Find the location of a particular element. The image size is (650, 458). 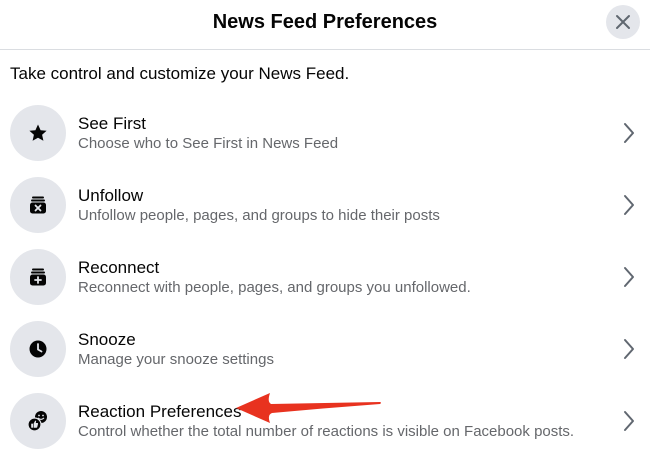

unfollow-inbox-icon is located at coordinates (38, 205).